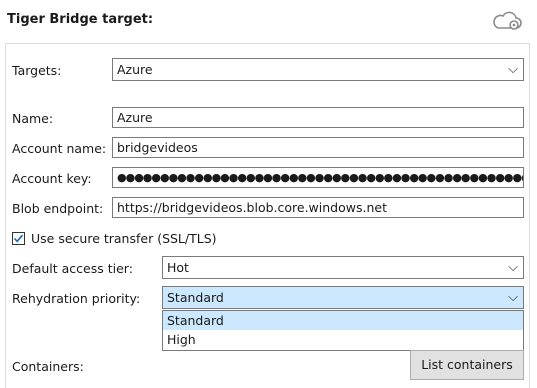 The height and width of the screenshot is (388, 537). What do you see at coordinates (318, 147) in the screenshot?
I see `account-name-field: bridgevideos` at bounding box center [318, 147].